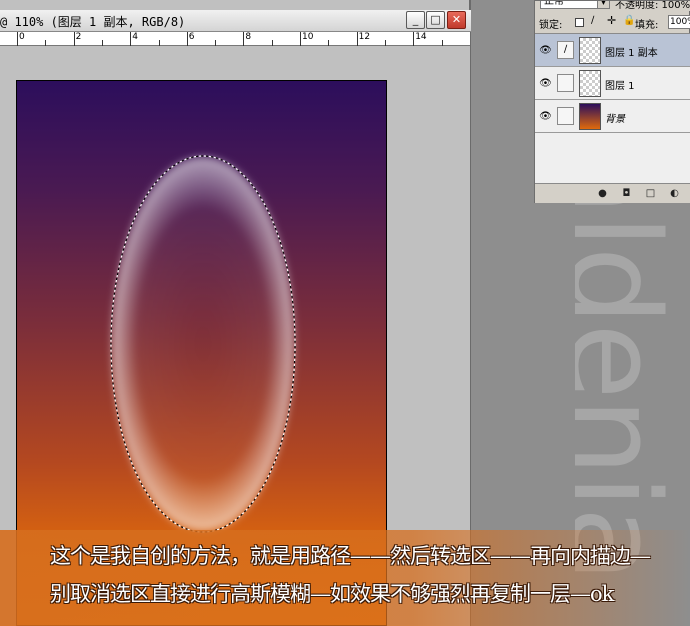 The width and height of the screenshot is (690, 626). I want to click on blend-mode-select: 正常 ▼, so click(575, 5).